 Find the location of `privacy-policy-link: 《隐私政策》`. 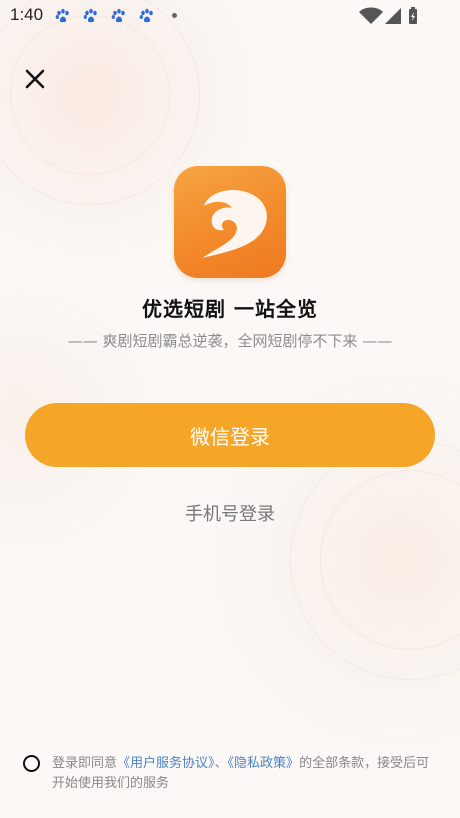

privacy-policy-link: 《隐私政策》 is located at coordinates (264, 763).